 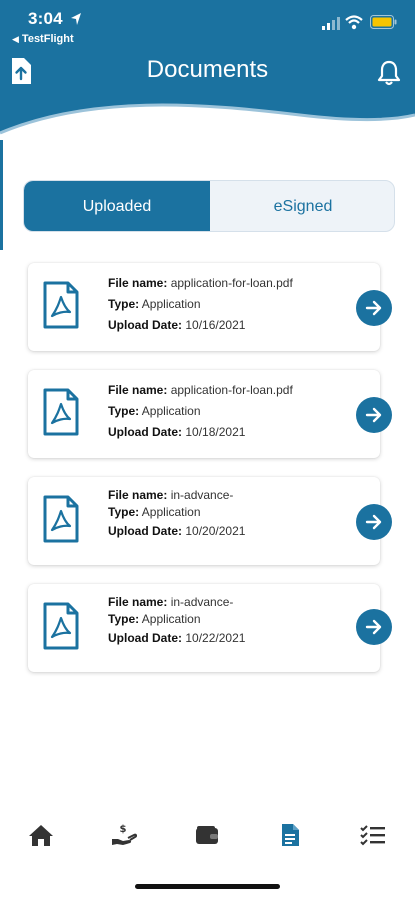 What do you see at coordinates (207, 129) in the screenshot?
I see `header-wave` at bounding box center [207, 129].